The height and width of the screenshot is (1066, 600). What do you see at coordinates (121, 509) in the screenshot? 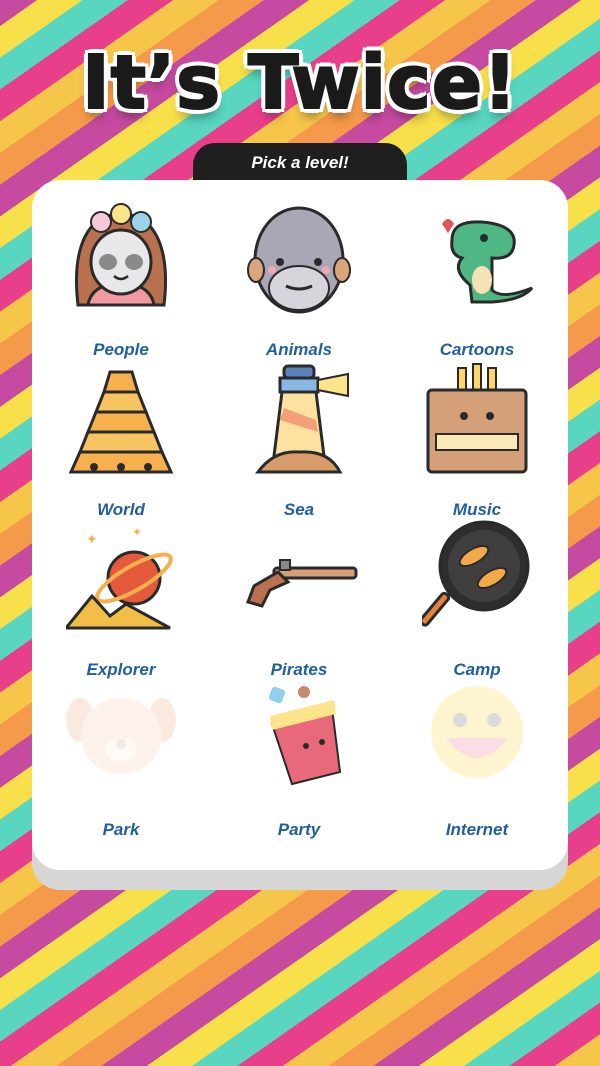
I see `level-label: World` at bounding box center [121, 509].